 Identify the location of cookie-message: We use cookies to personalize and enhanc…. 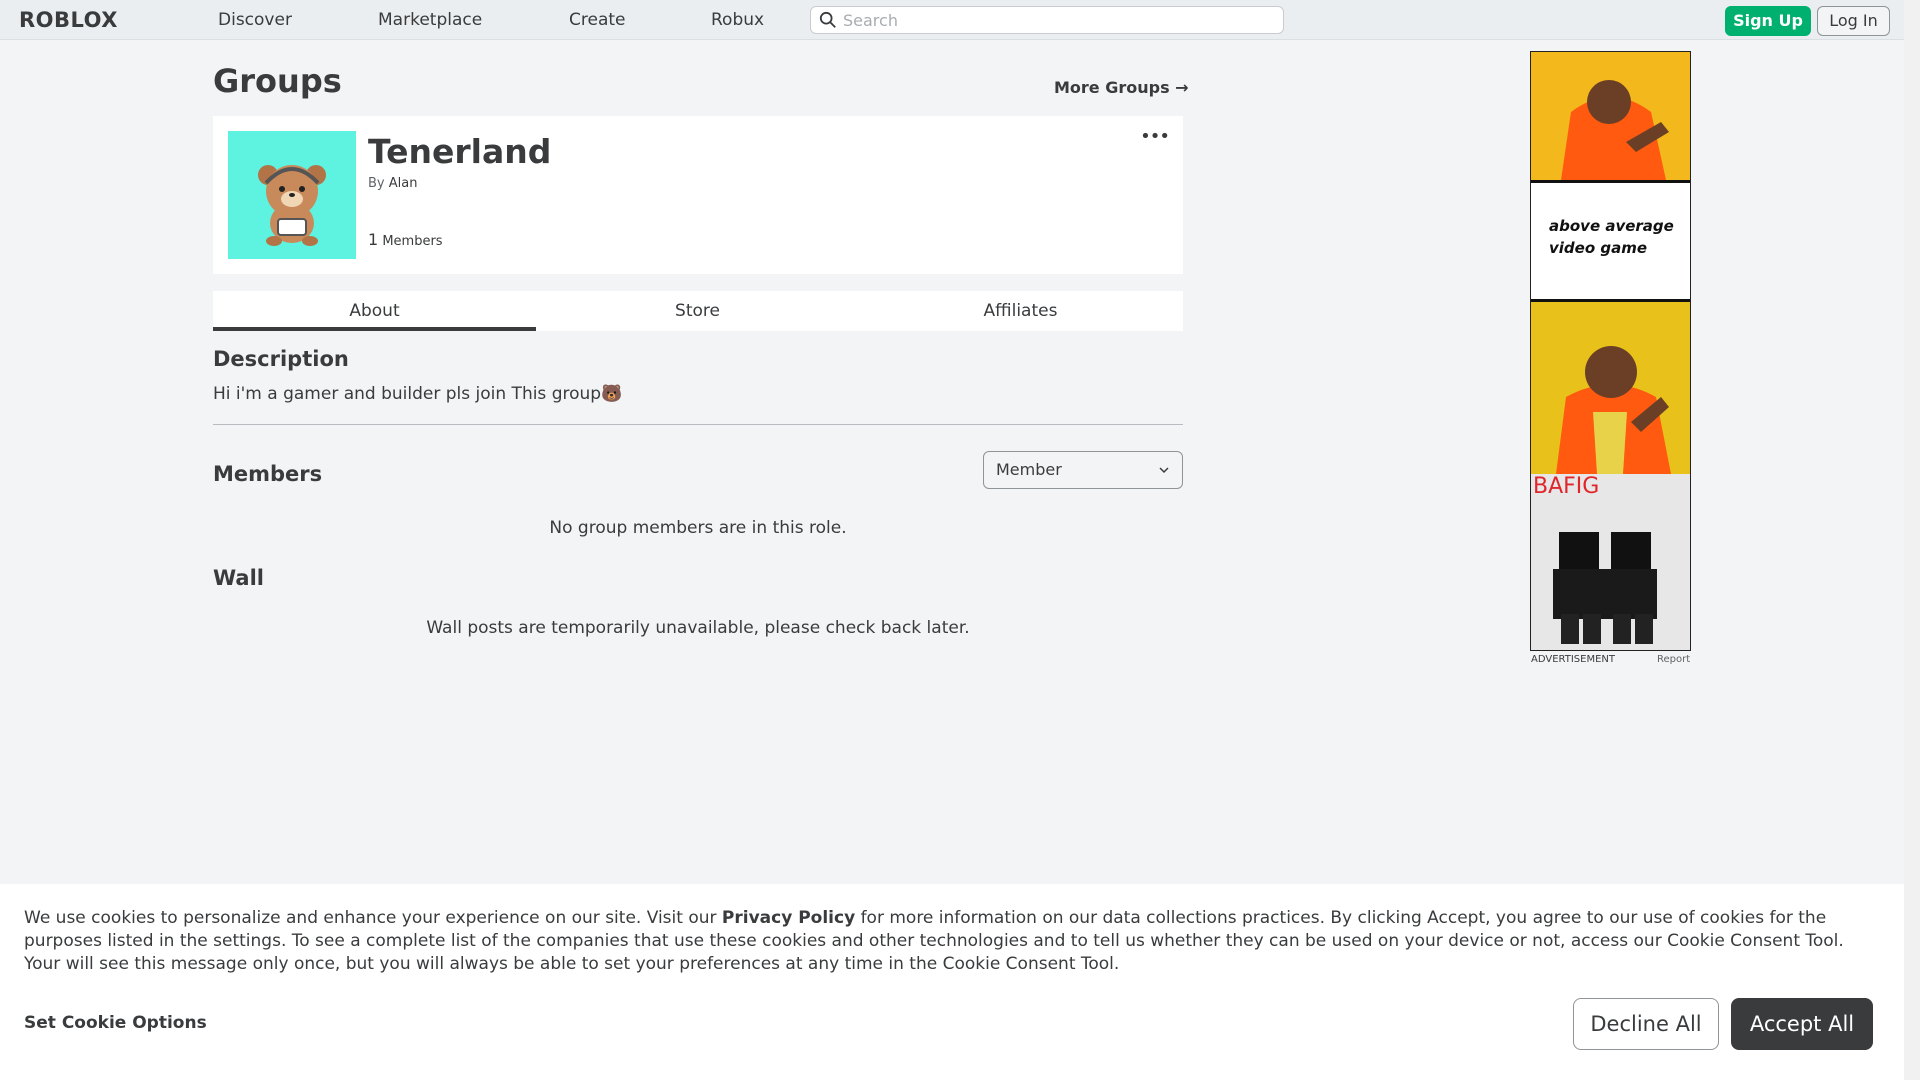
(954, 941).